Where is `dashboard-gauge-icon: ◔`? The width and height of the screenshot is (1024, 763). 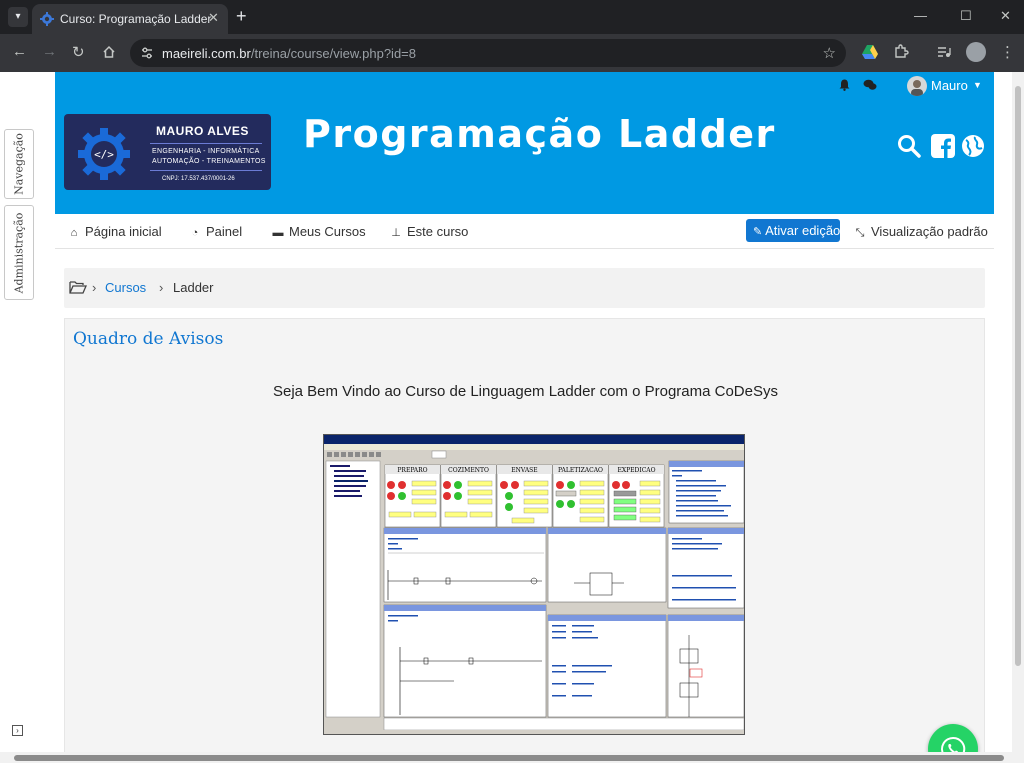 dashboard-gauge-icon: ◔ is located at coordinates (195, 233).